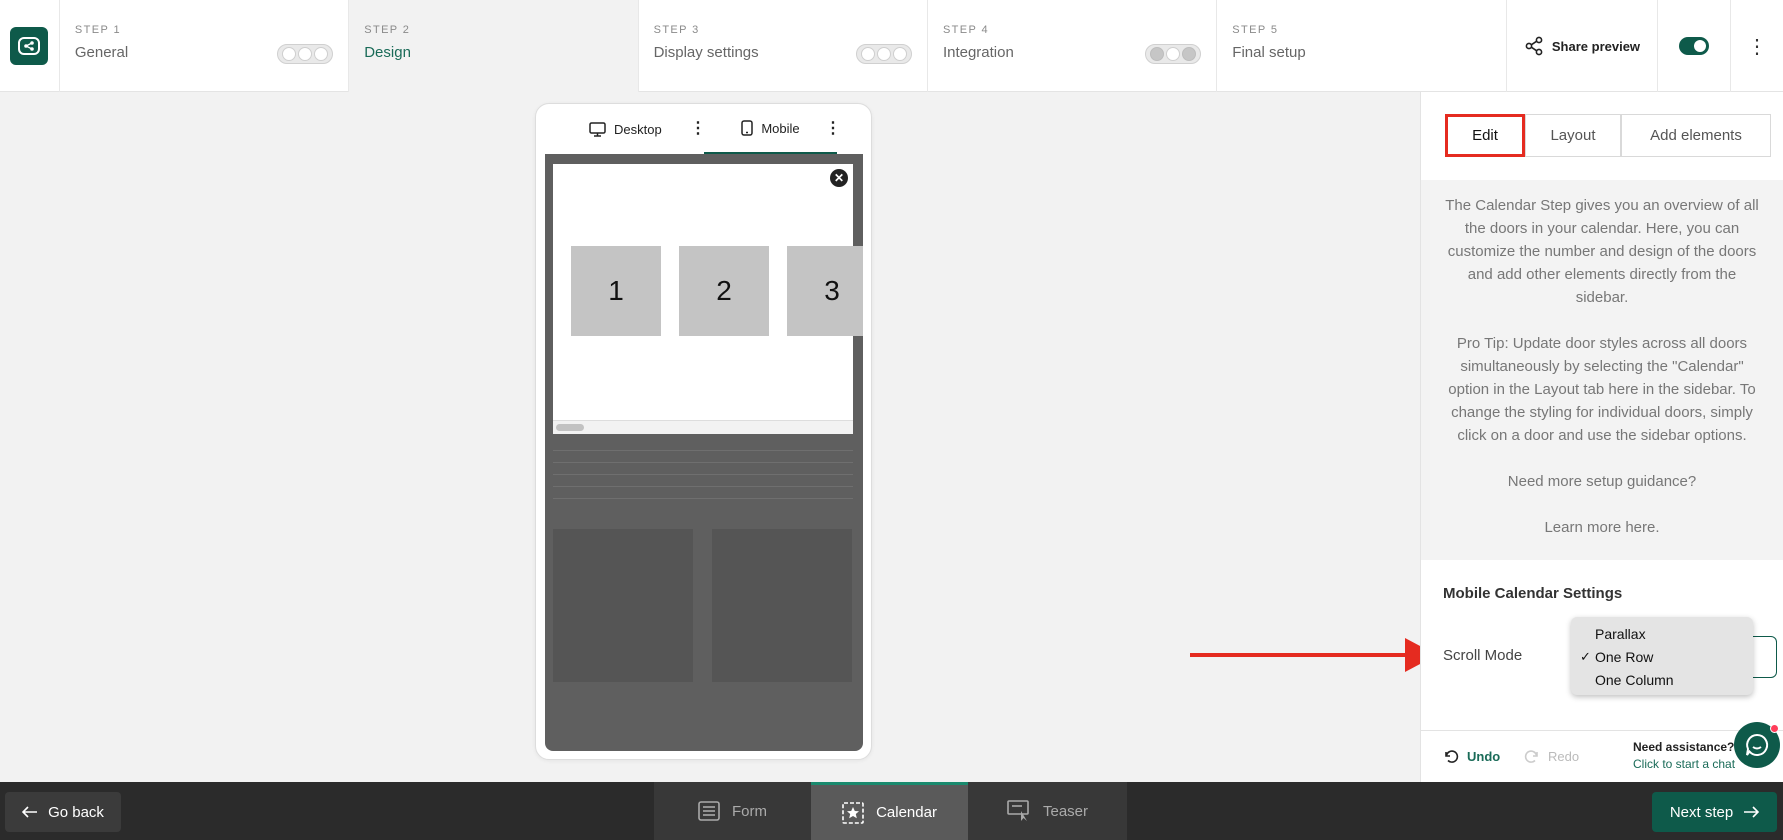 The height and width of the screenshot is (840, 1783). I want to click on chat-button, so click(1757, 745).